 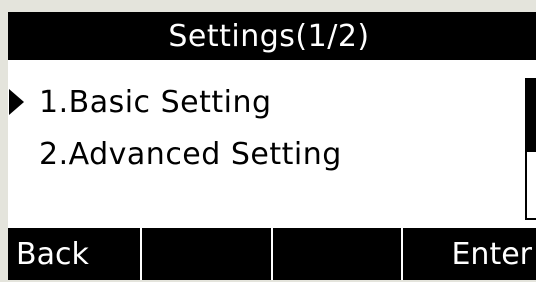 What do you see at coordinates (75, 254) in the screenshot?
I see `softkey-back: Back` at bounding box center [75, 254].